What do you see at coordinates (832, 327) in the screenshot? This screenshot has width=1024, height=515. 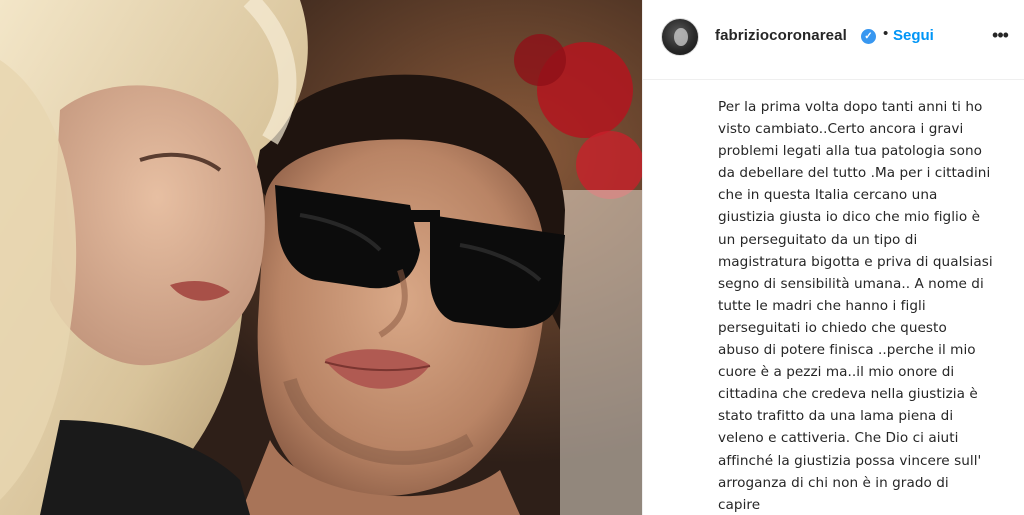 I see `caption-line: perseguitati io chiedo che questo` at bounding box center [832, 327].